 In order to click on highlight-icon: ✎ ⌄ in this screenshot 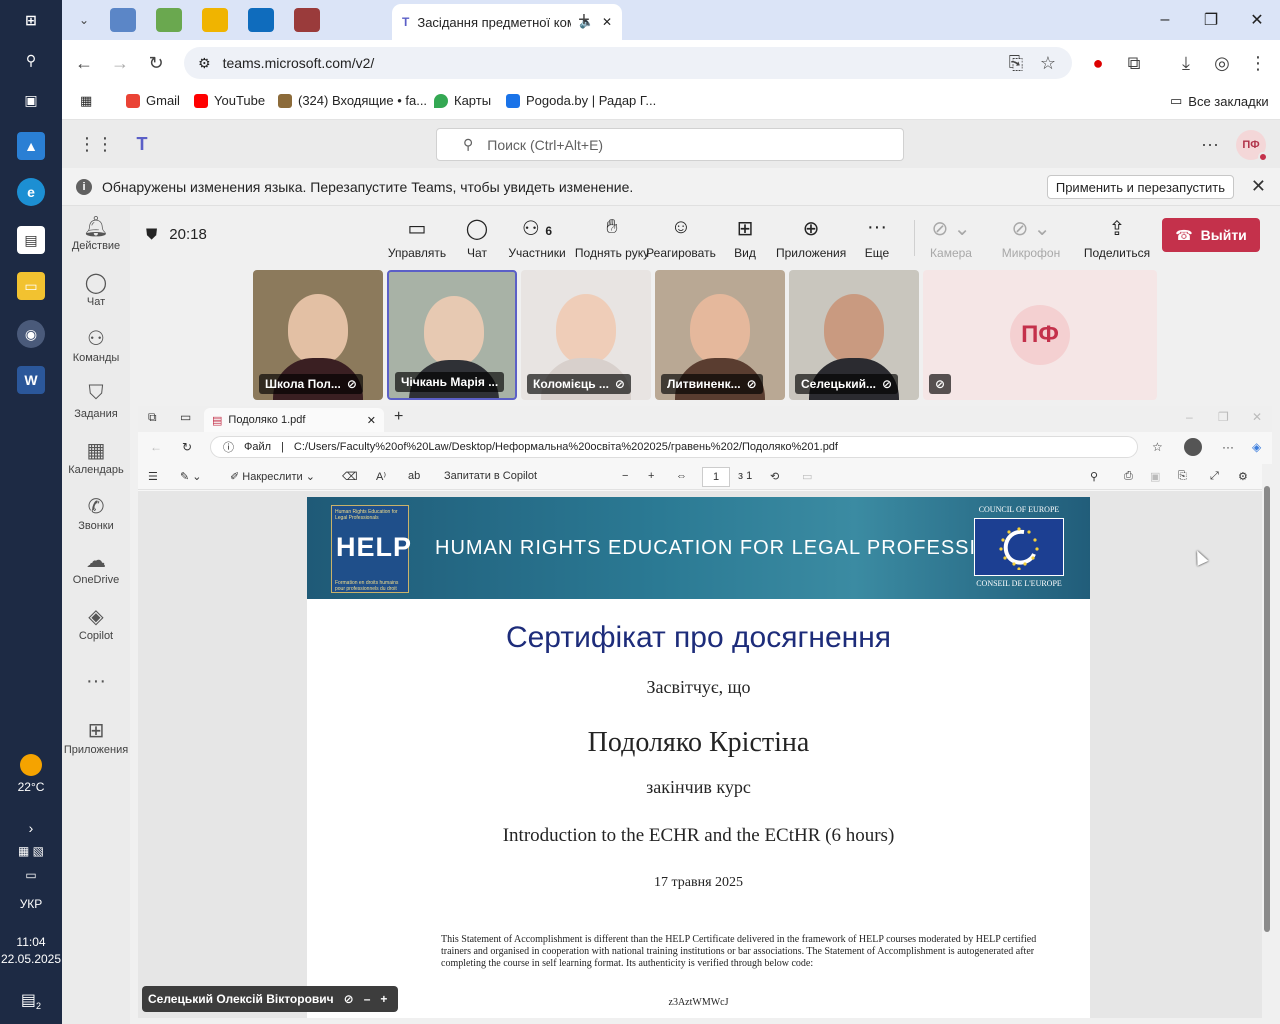, I will do `click(191, 476)`.